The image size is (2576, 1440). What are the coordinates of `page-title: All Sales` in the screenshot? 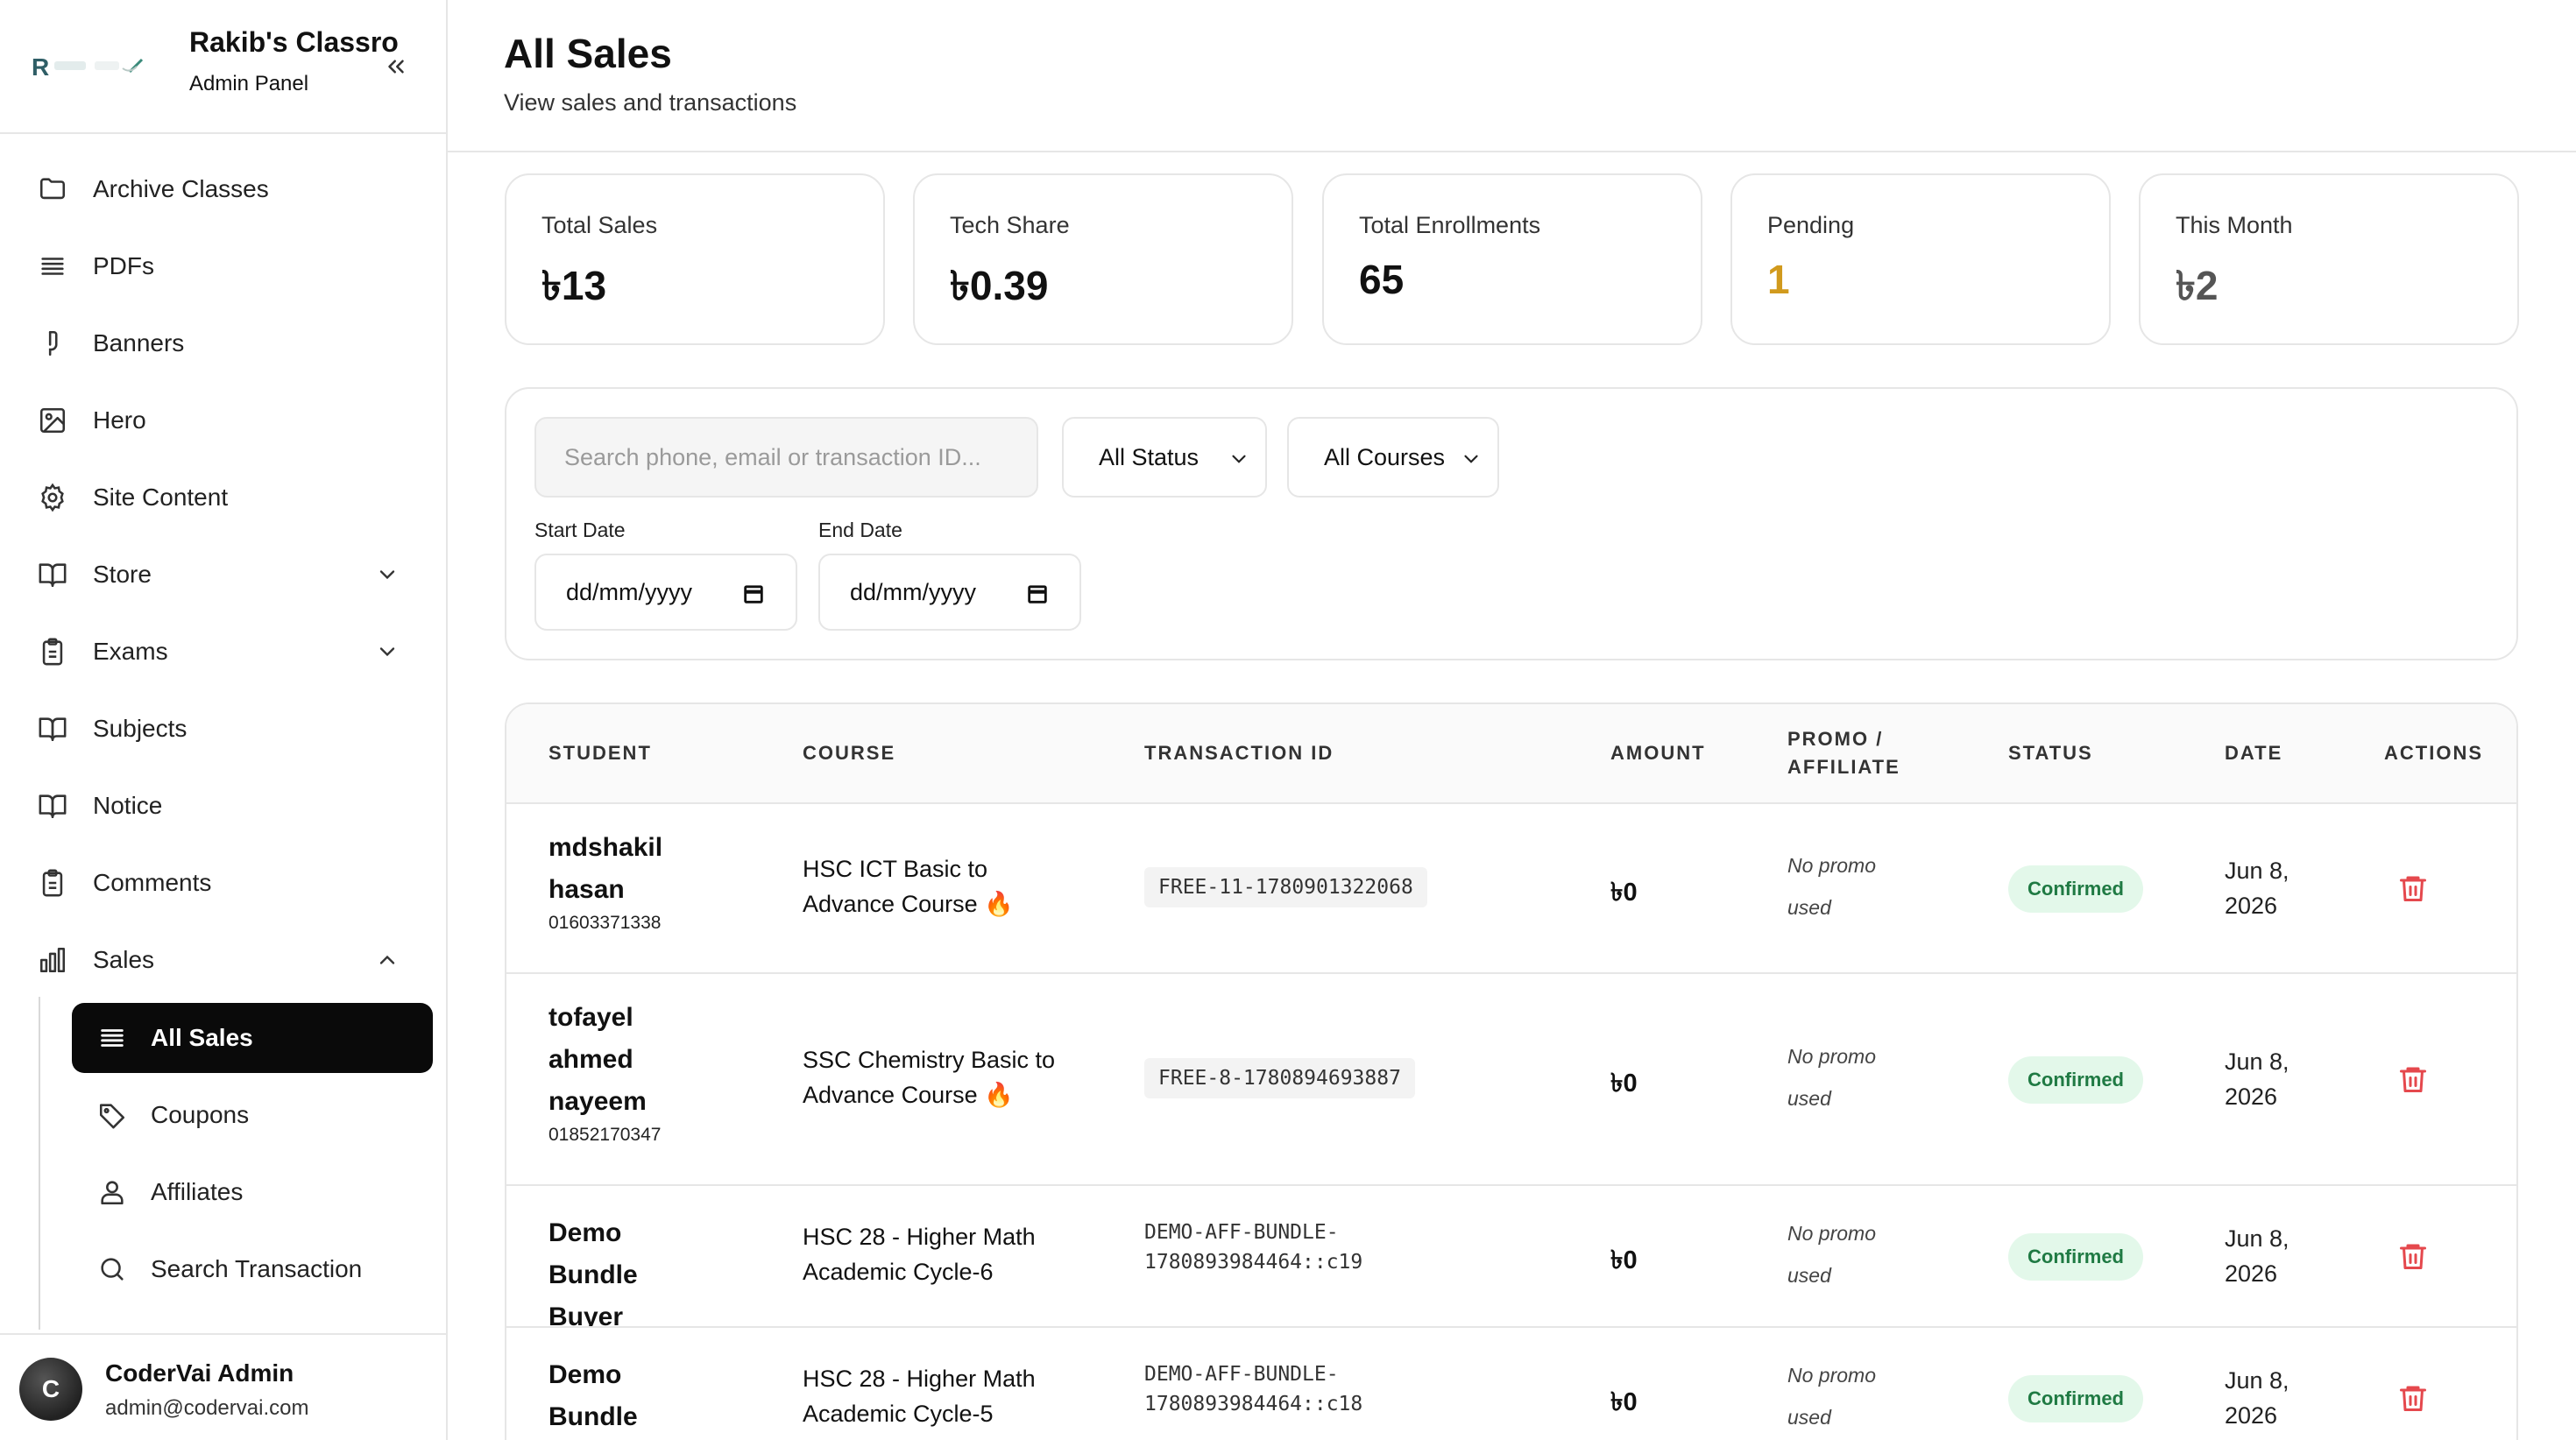 It's located at (588, 53).